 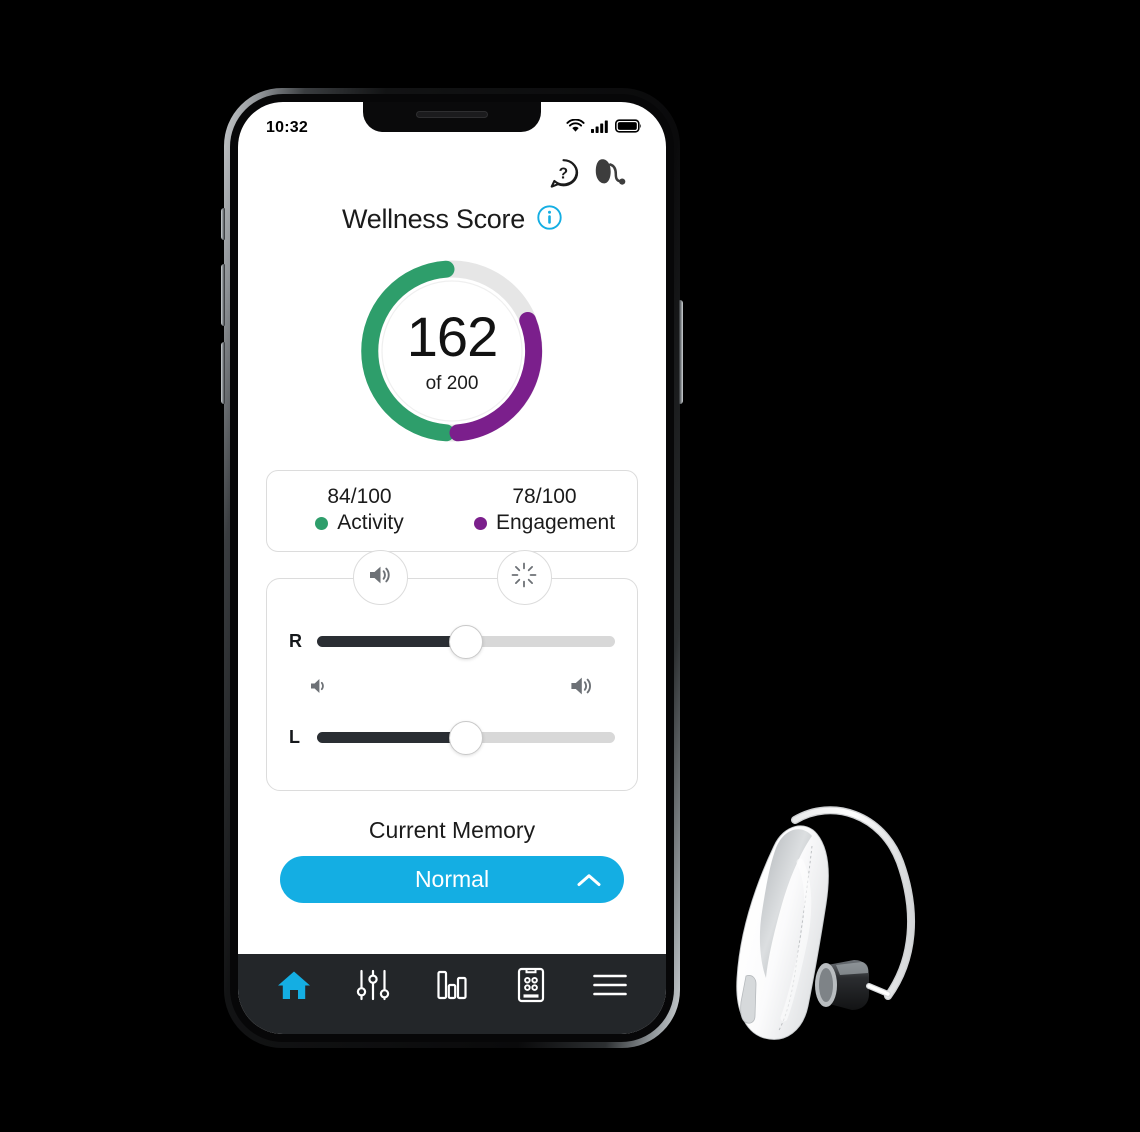 I want to click on cellular-signal-icon, so click(x=600, y=128).